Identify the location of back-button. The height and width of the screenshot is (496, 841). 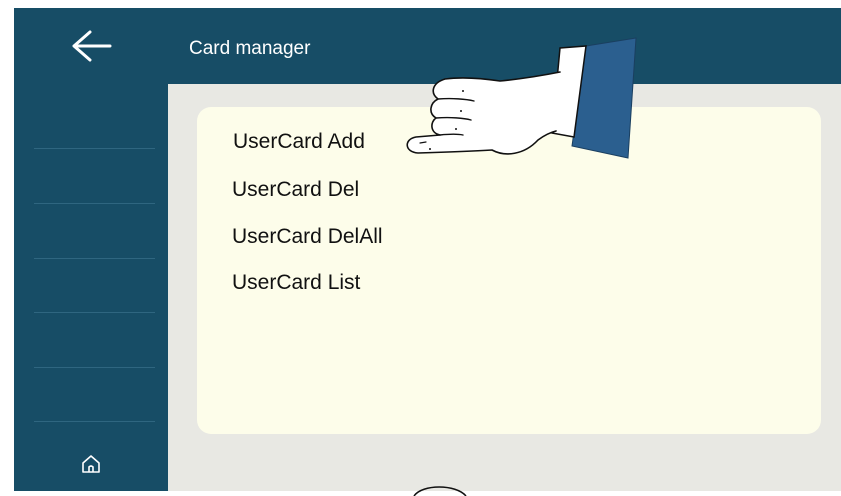
(91, 46).